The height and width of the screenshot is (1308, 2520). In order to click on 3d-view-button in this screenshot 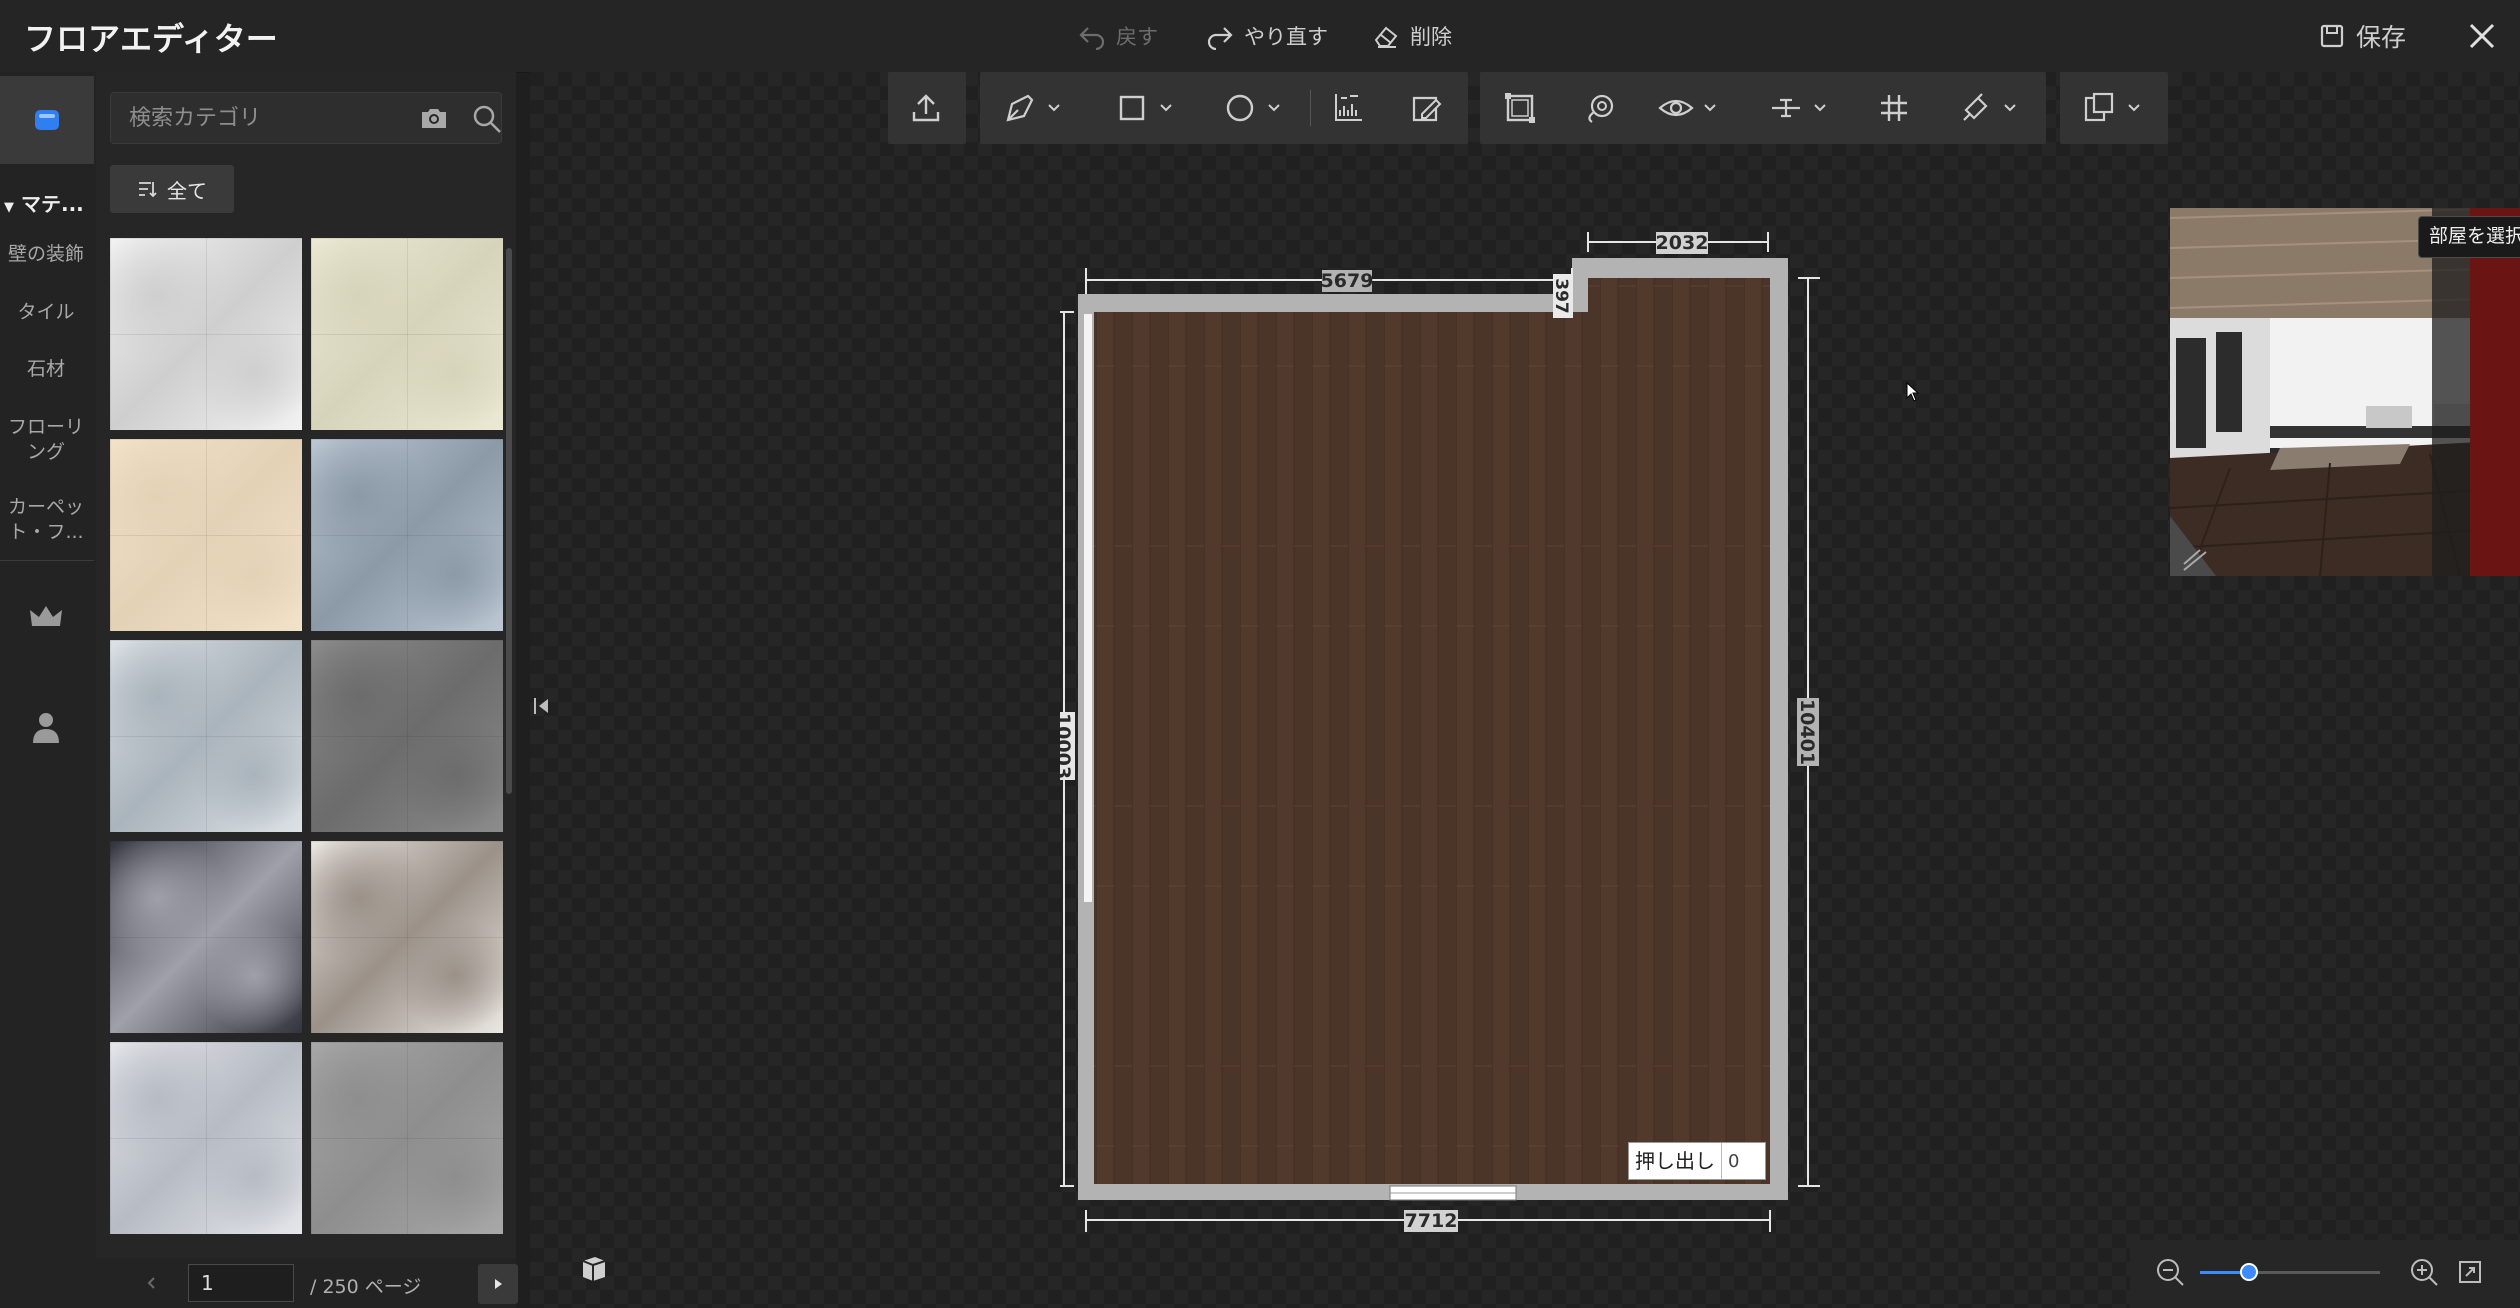, I will do `click(594, 1268)`.